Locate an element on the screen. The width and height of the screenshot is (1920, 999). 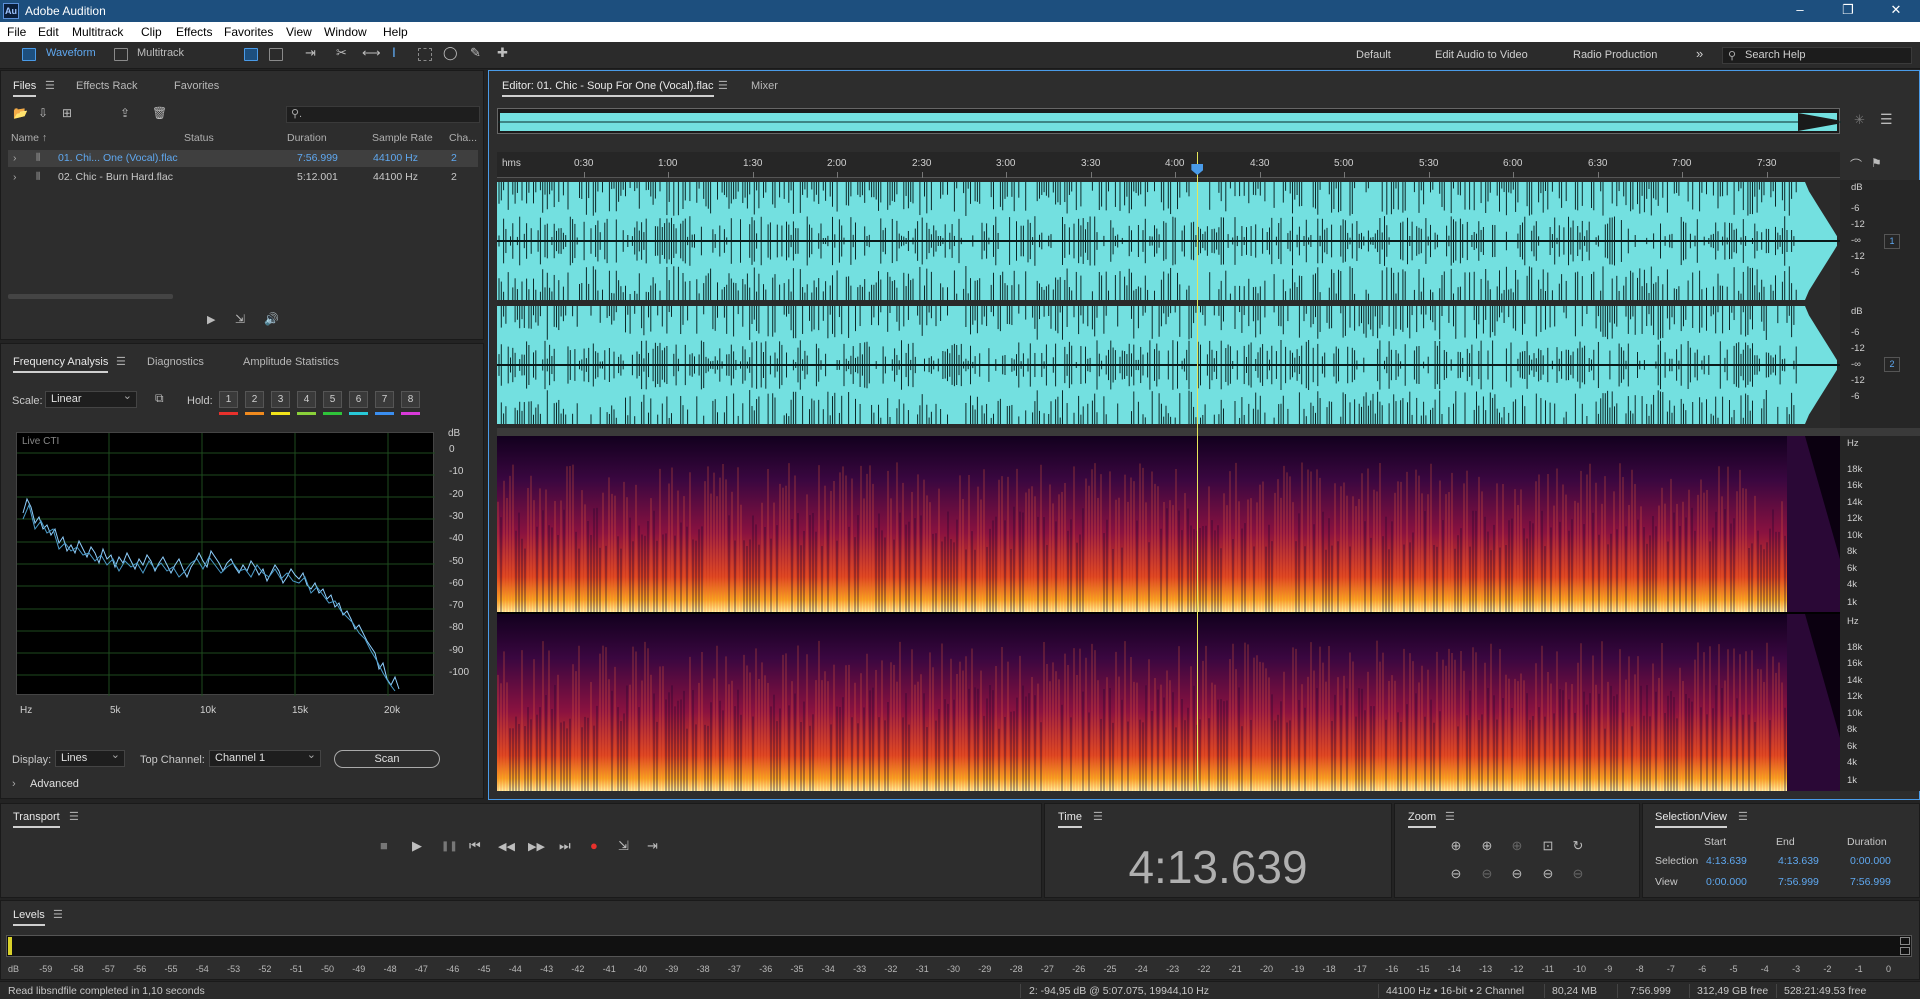
top-channel-select: Channel 1 is located at coordinates (265, 757).